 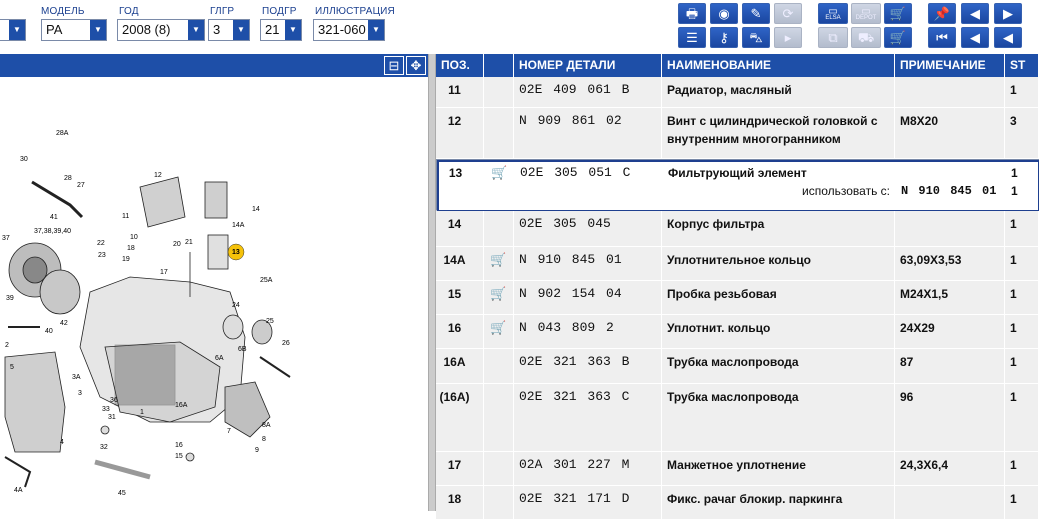 What do you see at coordinates (588, 228) in the screenshot?
I see `part-number-cell: 02E 305 045` at bounding box center [588, 228].